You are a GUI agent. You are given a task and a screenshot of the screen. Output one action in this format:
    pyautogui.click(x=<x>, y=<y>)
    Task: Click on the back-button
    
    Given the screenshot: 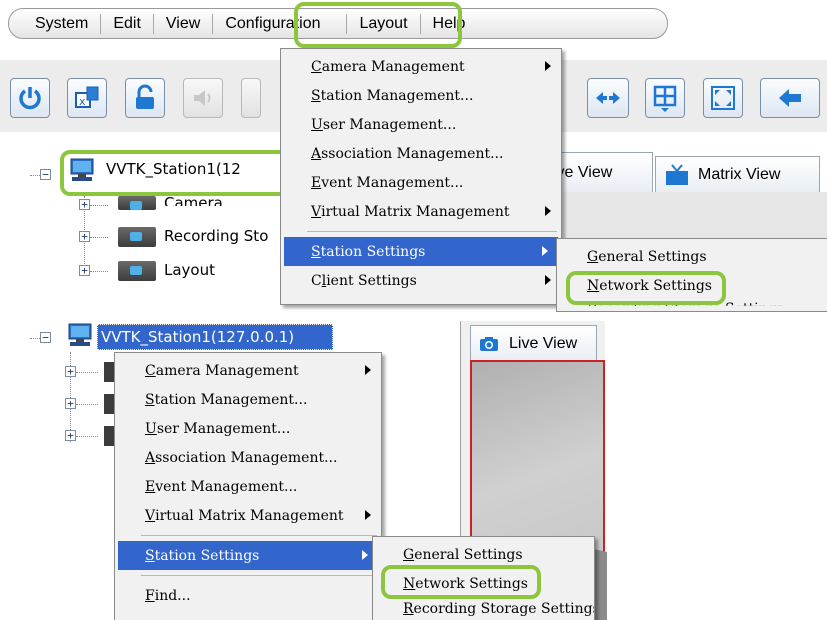 What is the action you would take?
    pyautogui.click(x=790, y=98)
    